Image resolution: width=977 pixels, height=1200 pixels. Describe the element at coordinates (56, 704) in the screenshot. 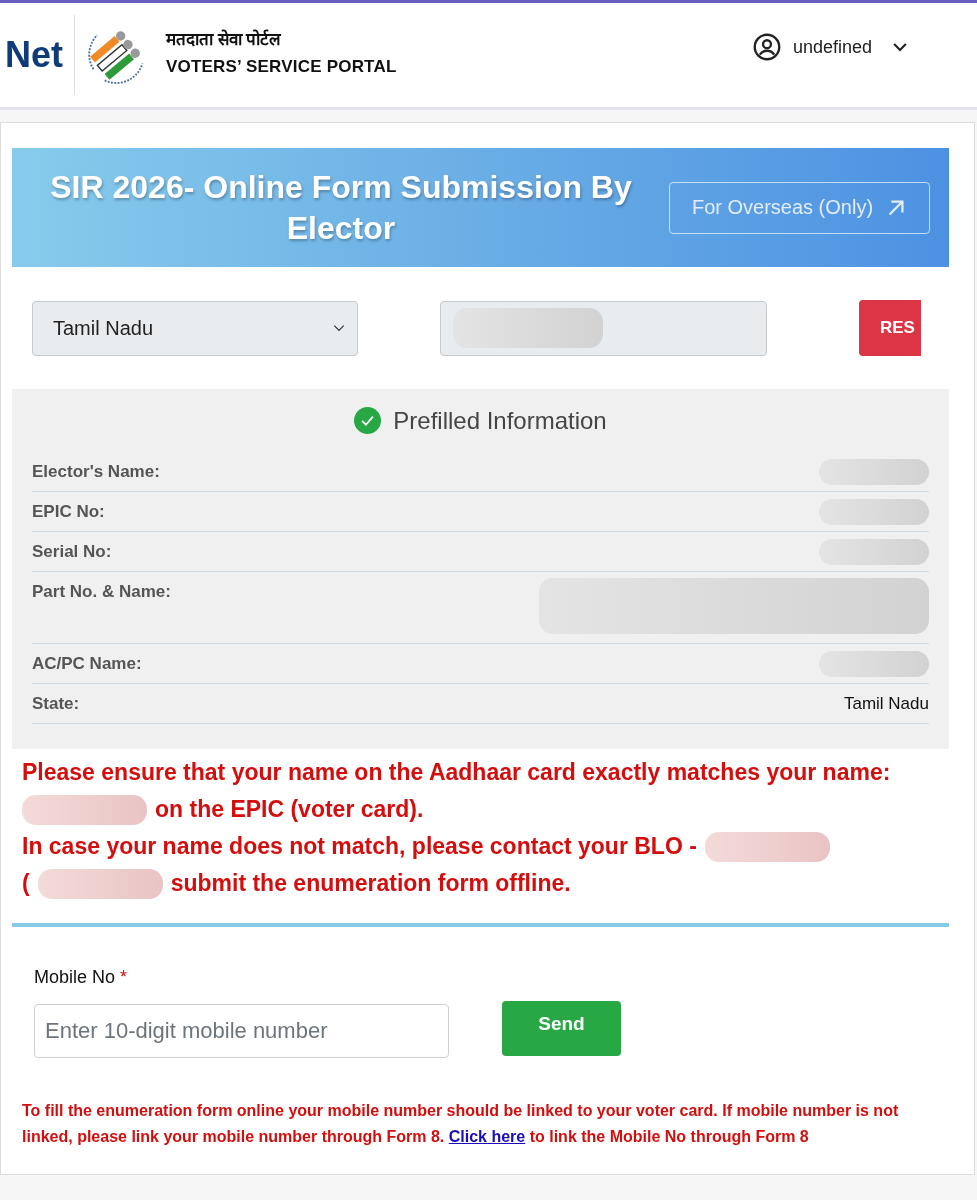

I see `field-label: State:` at that location.